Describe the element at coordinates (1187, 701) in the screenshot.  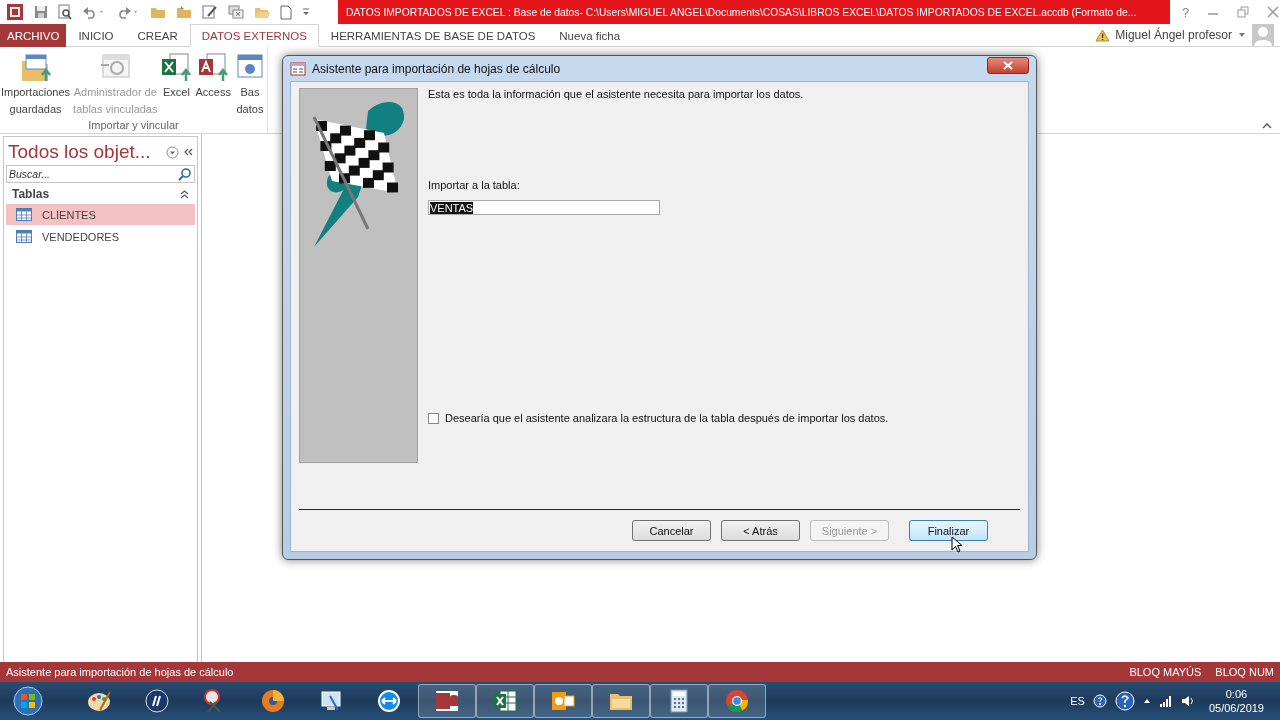
I see `volume-icon` at that location.